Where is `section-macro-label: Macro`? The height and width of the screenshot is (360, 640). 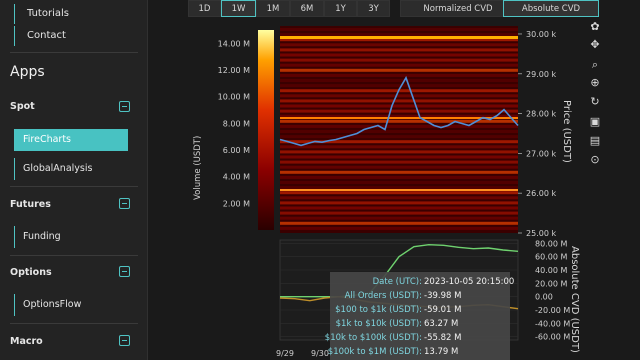 section-macro-label: Macro is located at coordinates (26, 341).